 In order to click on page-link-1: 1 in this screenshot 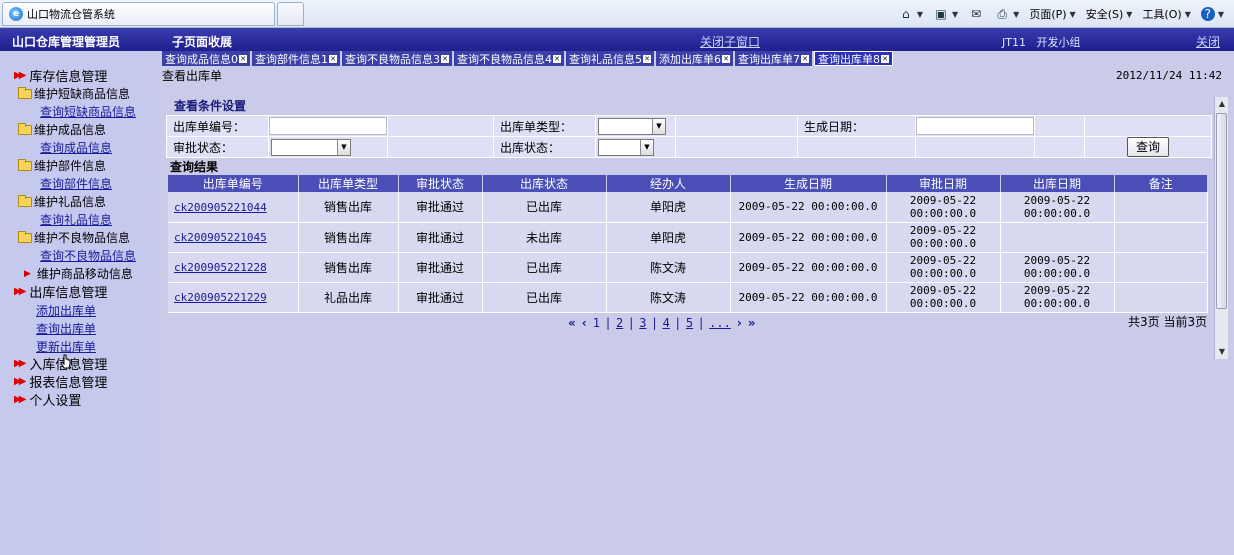, I will do `click(596, 323)`.